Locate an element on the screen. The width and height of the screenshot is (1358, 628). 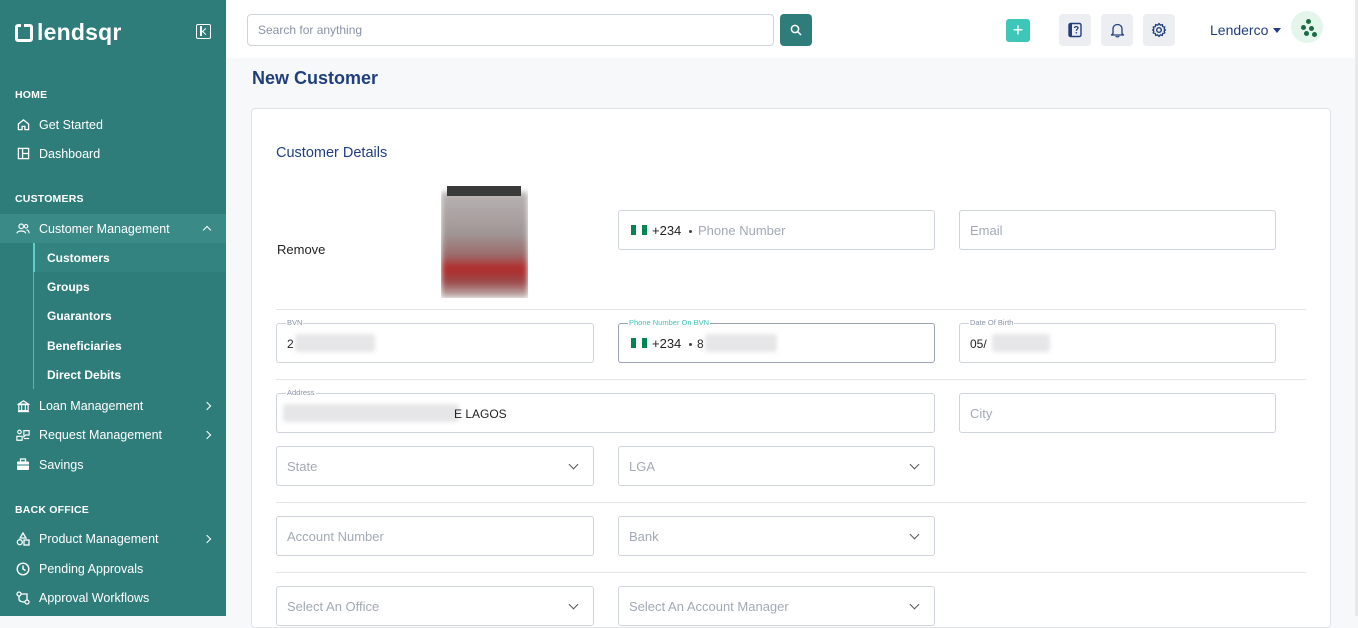
phone-number-field: +234 Phone Number is located at coordinates (776, 230).